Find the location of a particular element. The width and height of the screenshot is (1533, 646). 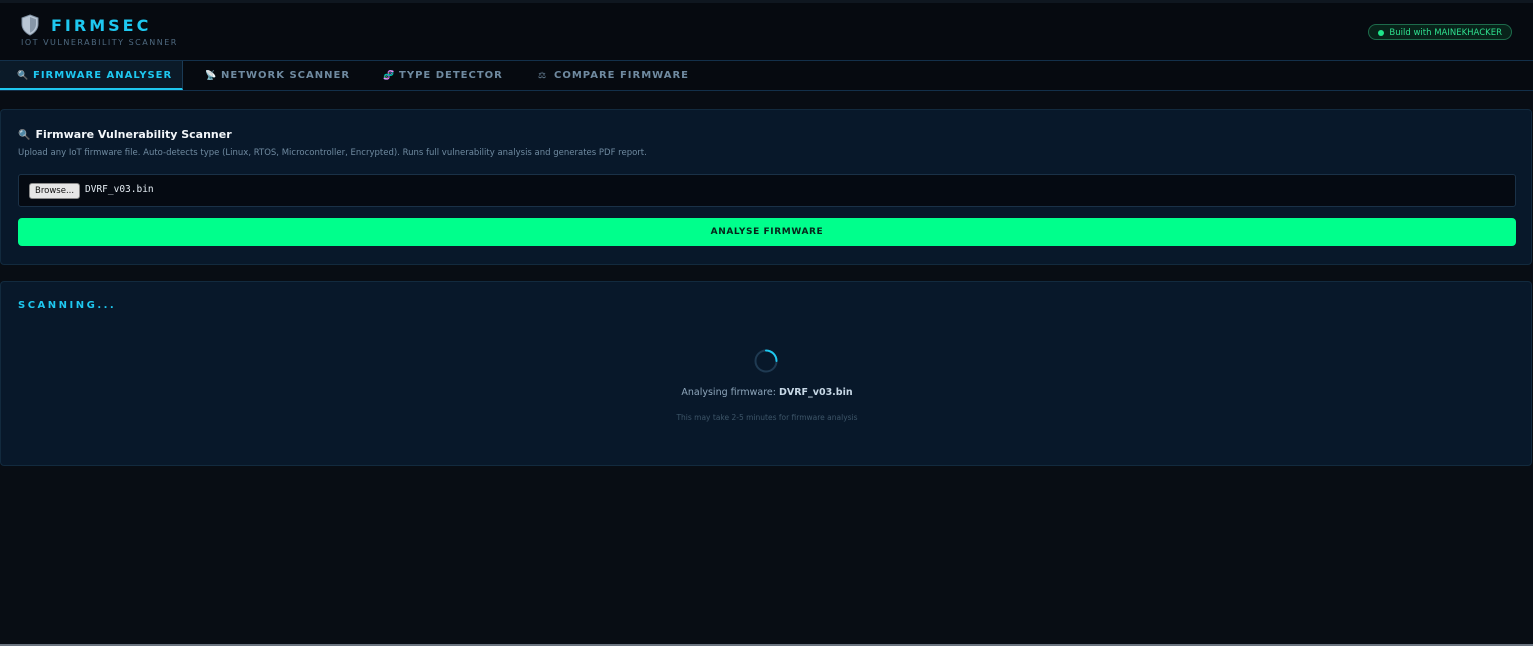

selected-file-name: DVRF_v03.bin is located at coordinates (119, 189).